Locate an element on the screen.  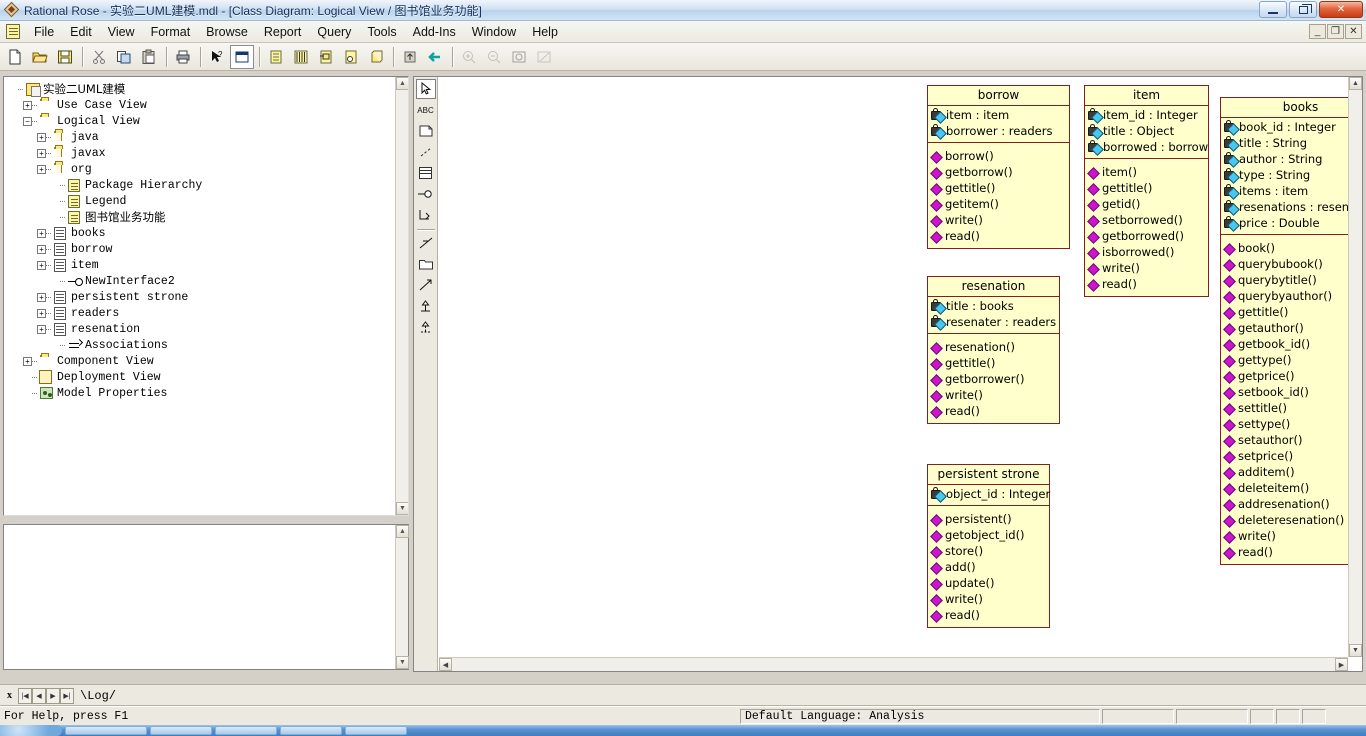
save-disk-icon is located at coordinates (65, 57).